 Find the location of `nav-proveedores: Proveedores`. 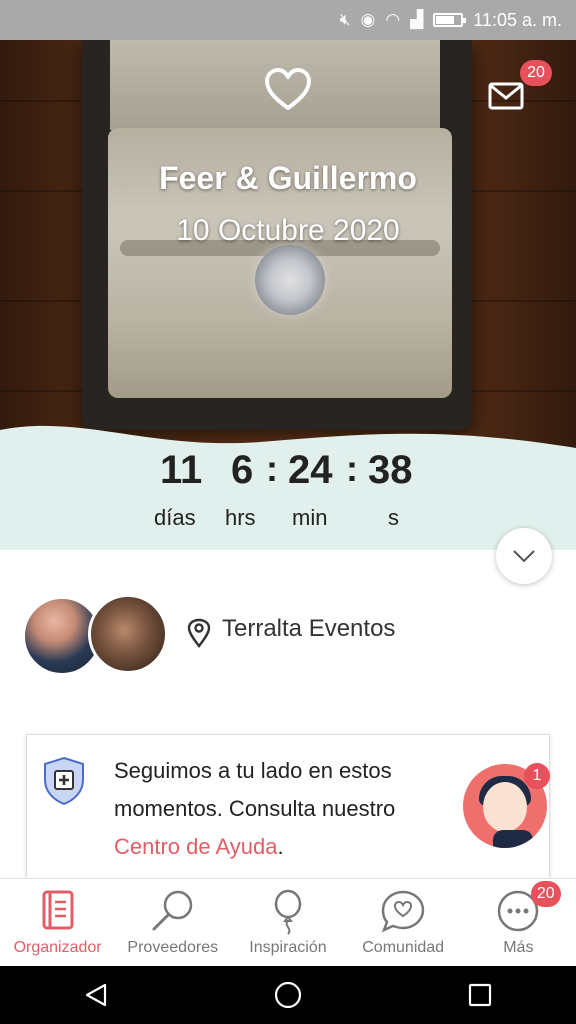

nav-proveedores: Proveedores is located at coordinates (172, 923).